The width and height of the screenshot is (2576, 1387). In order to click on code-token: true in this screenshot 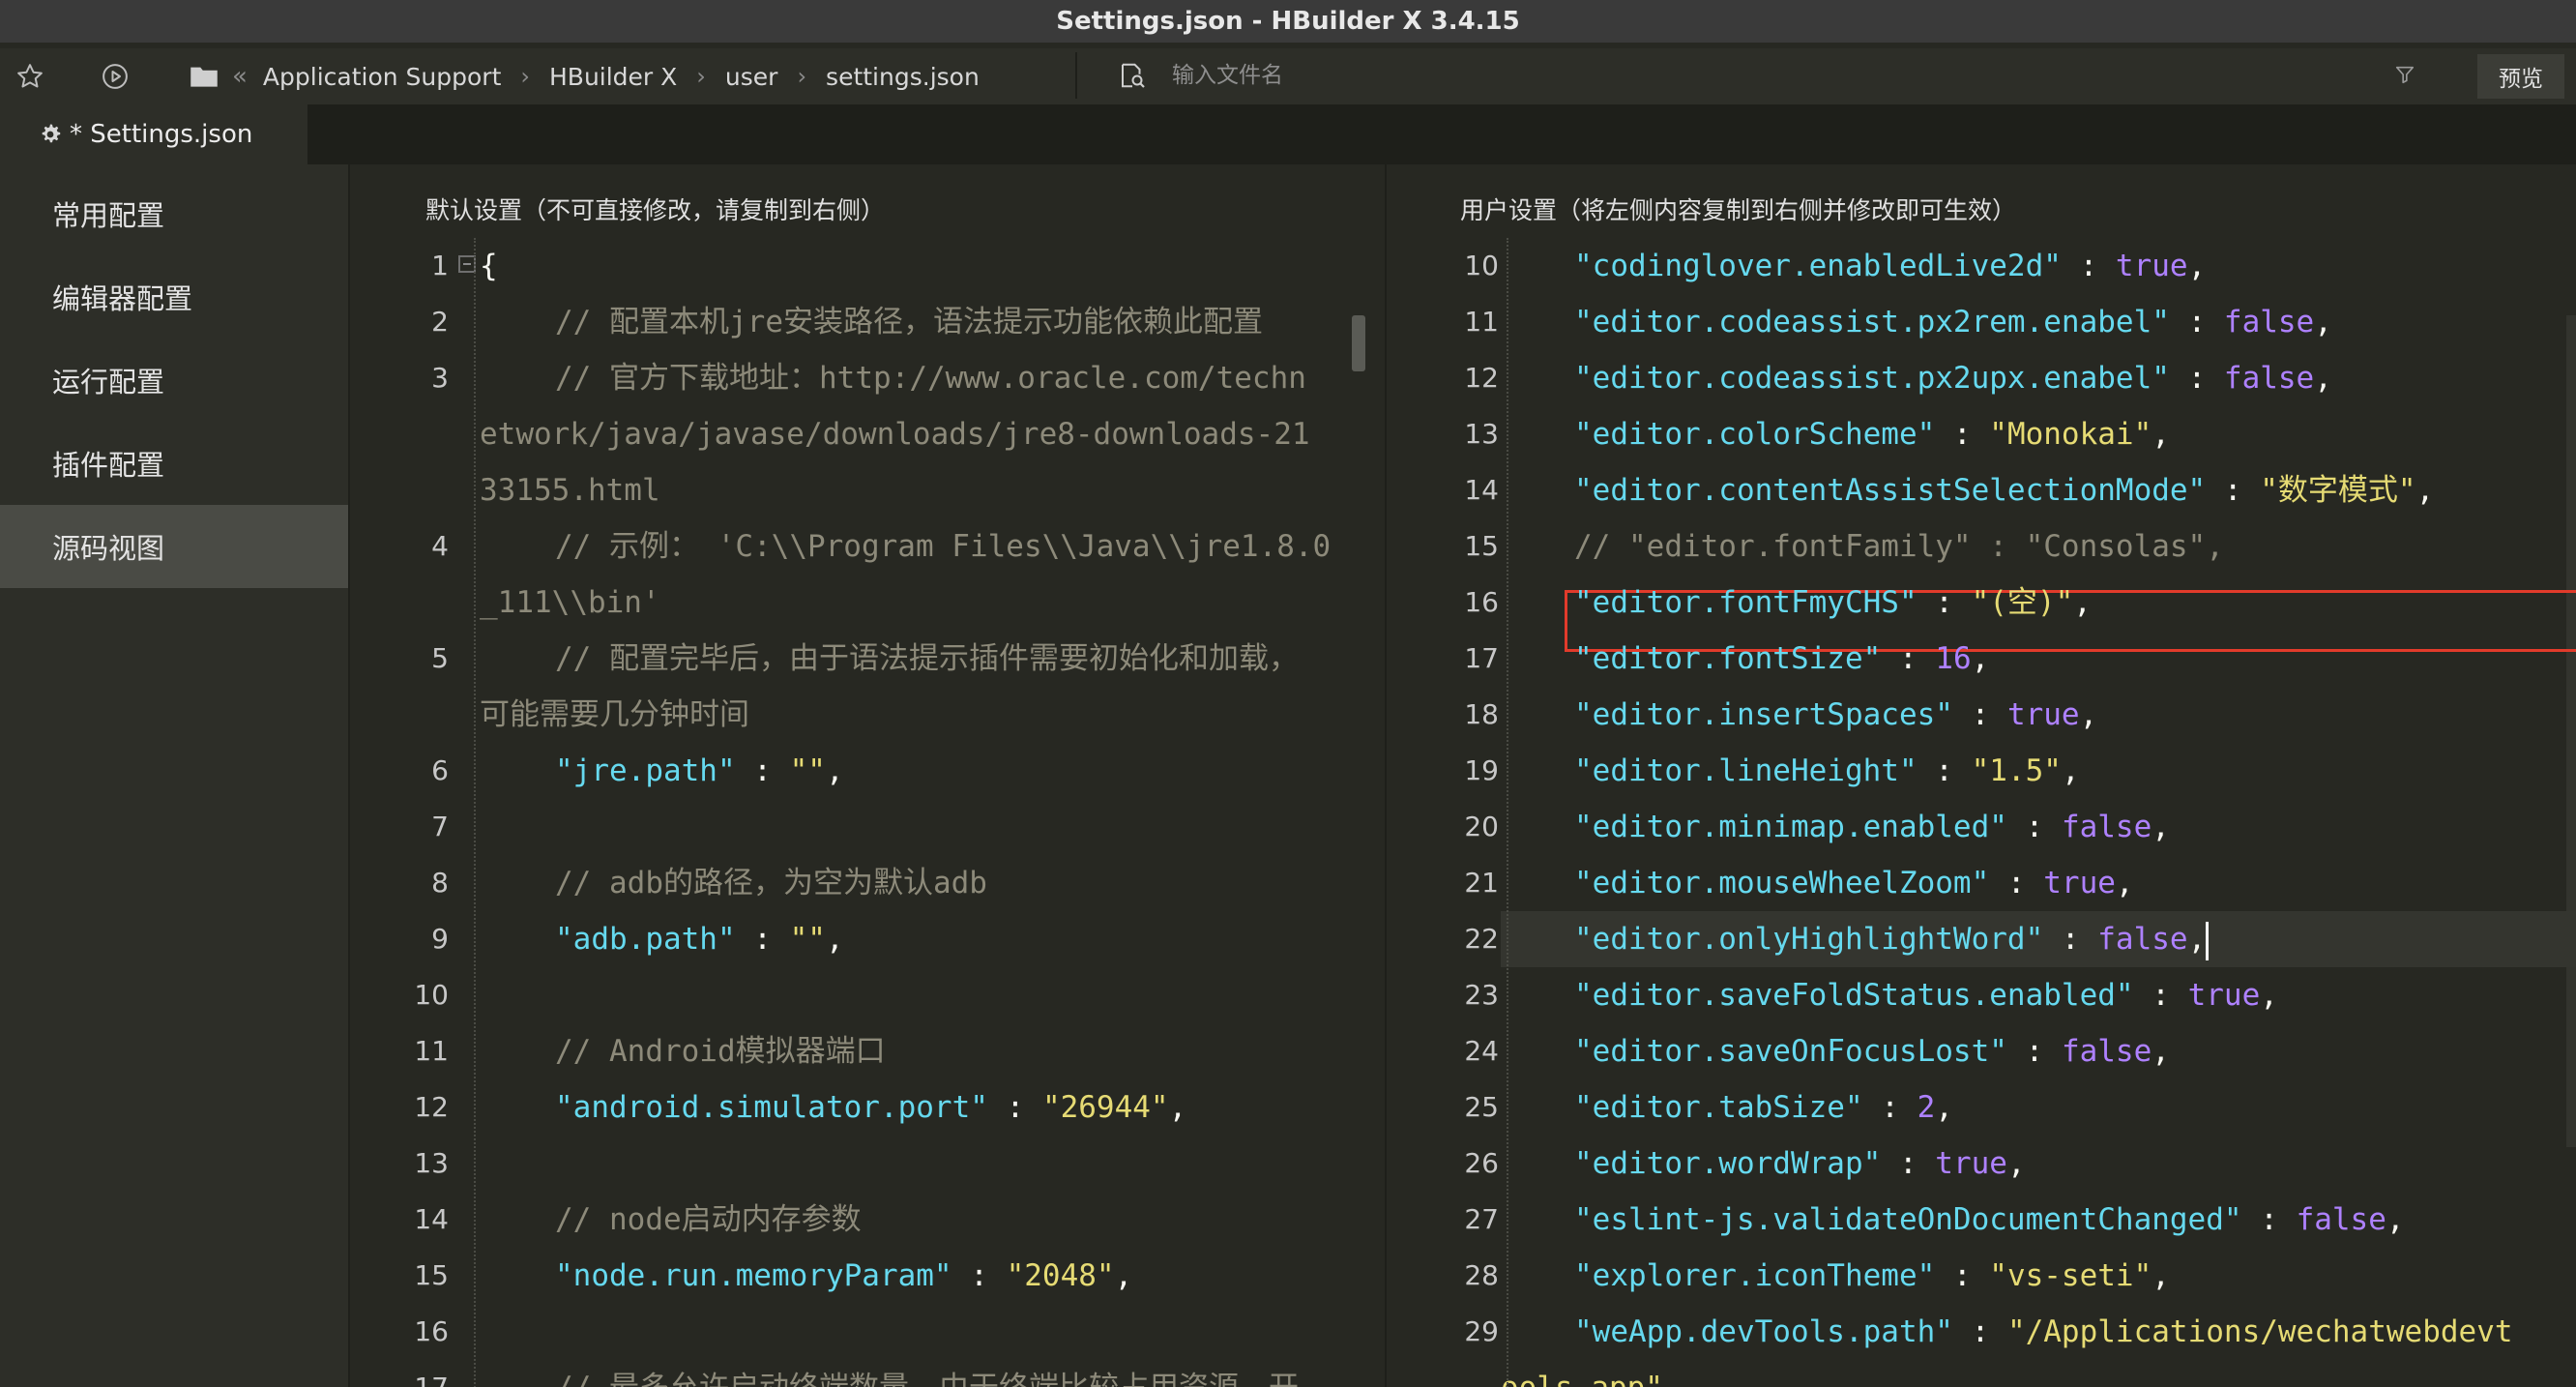, I will do `click(2079, 883)`.